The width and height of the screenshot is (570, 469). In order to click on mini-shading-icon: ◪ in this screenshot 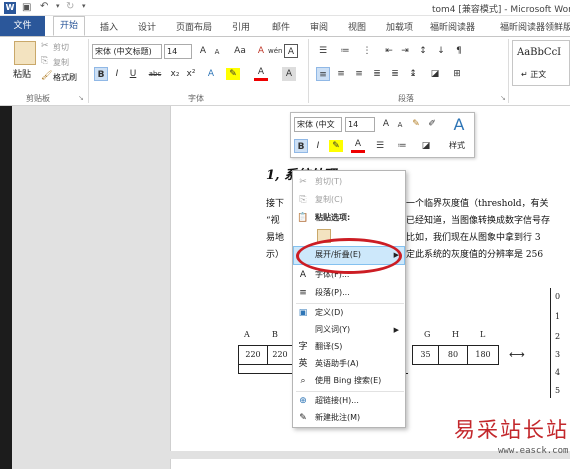, I will do `click(426, 146)`.